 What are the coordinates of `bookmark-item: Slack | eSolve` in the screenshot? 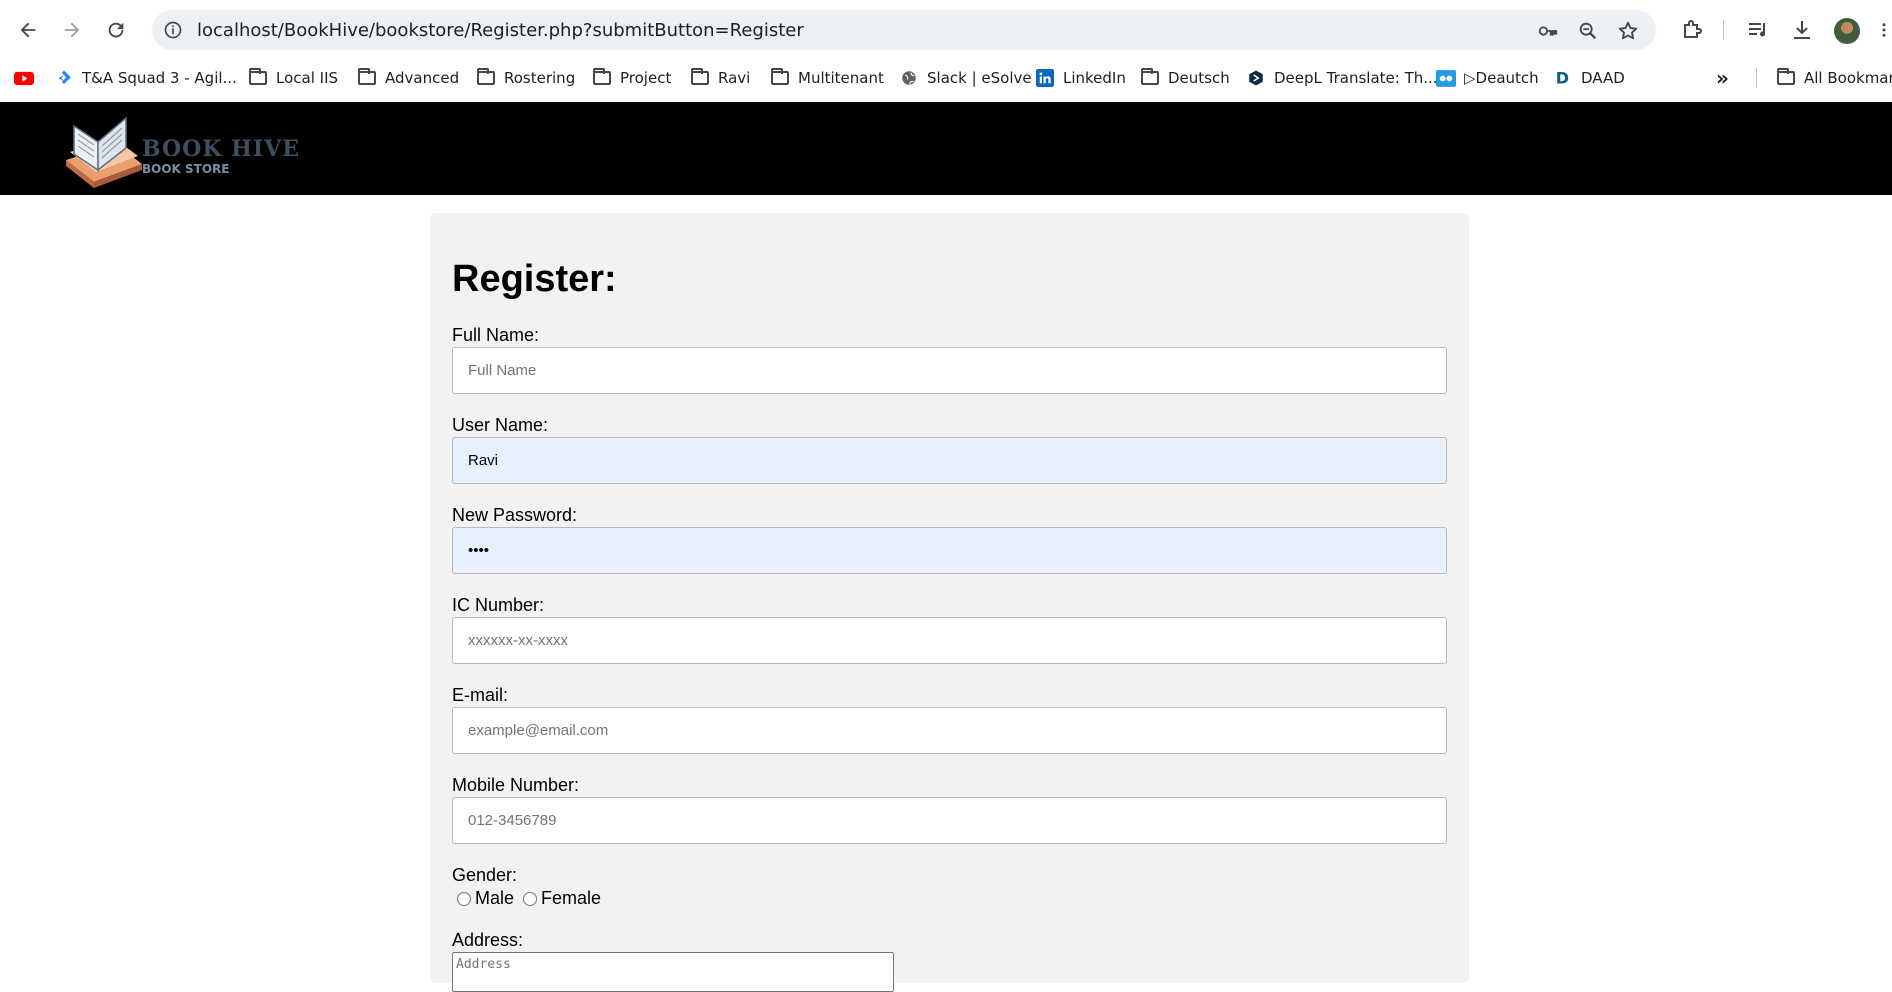 It's located at (965, 78).